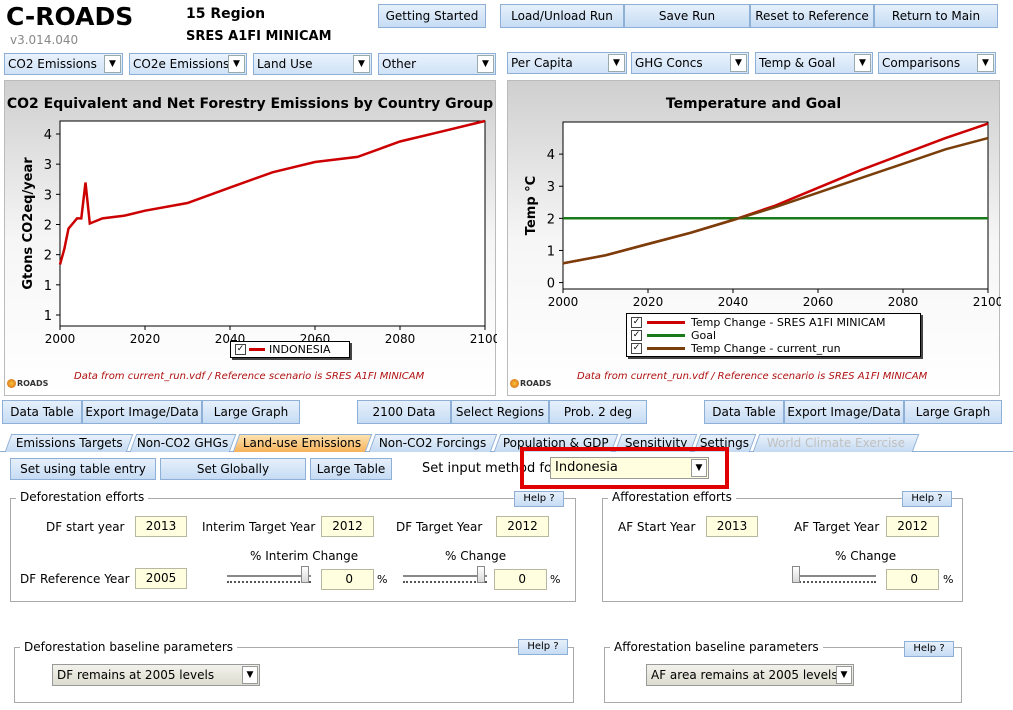 This screenshot has height=710, width=1013. I want to click on region-label: 15 Region, so click(226, 14).